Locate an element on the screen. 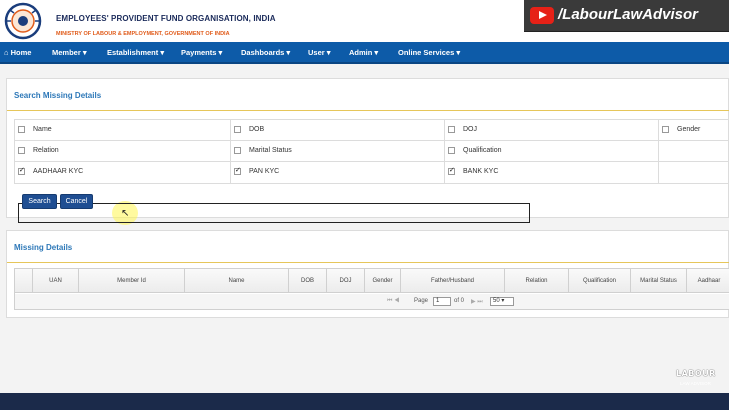  field-option-dob: DOB is located at coordinates (338, 130).